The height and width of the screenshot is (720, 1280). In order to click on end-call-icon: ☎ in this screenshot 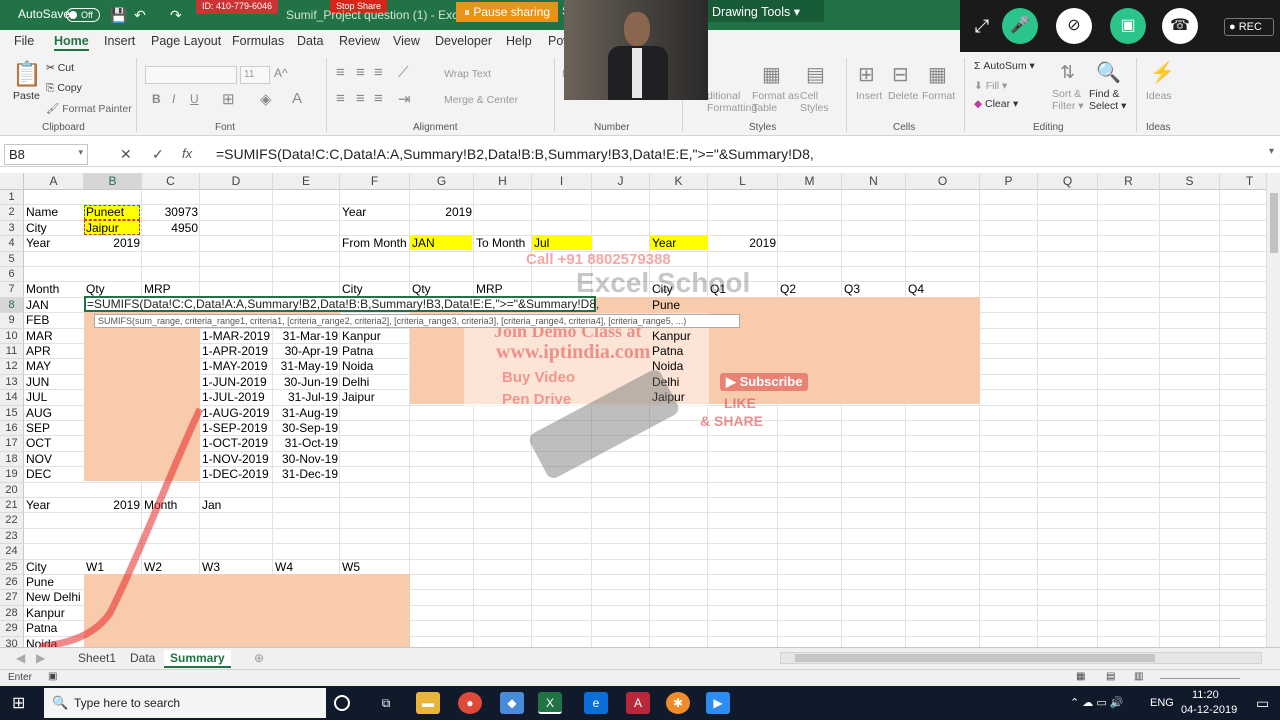, I will do `click(1180, 26)`.